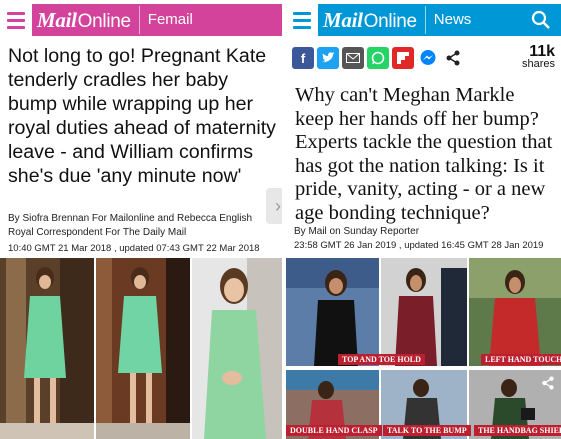 The height and width of the screenshot is (439, 561). Describe the element at coordinates (334, 430) in the screenshot. I see `caption-double-hand-clasp: DOUBLE HAND CLASP` at that location.